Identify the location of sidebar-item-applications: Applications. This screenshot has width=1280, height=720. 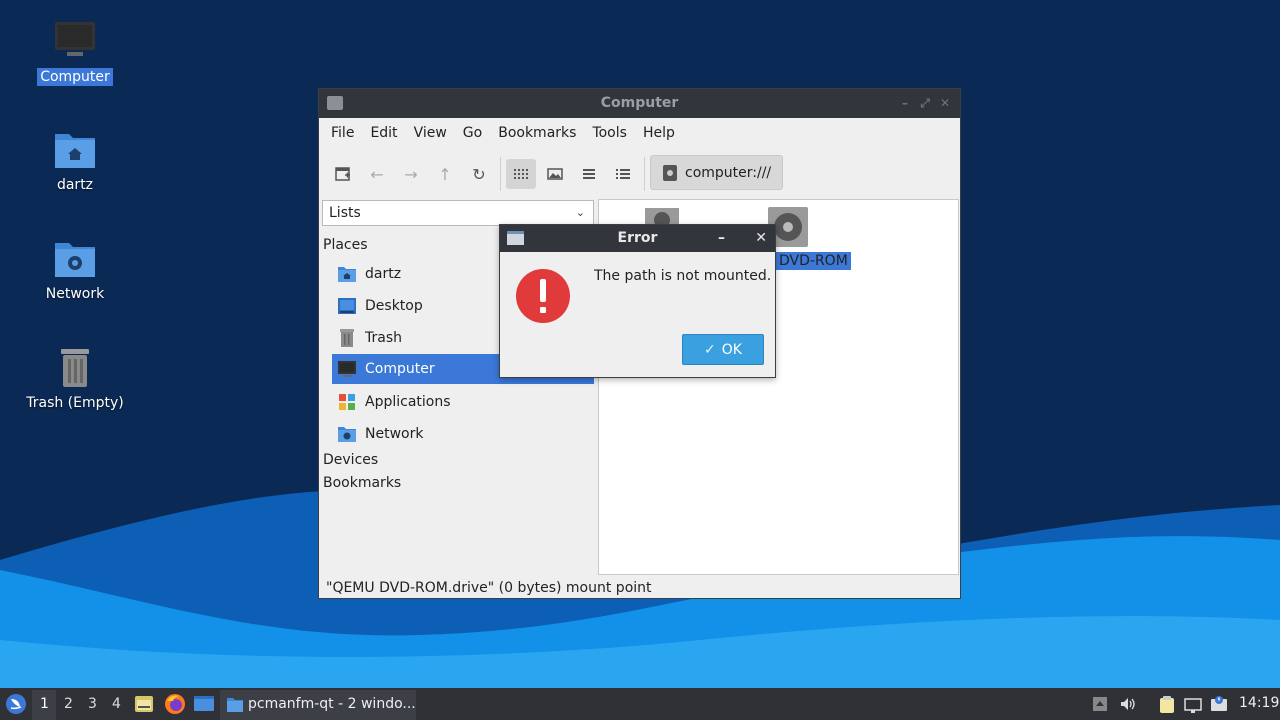
(463, 402).